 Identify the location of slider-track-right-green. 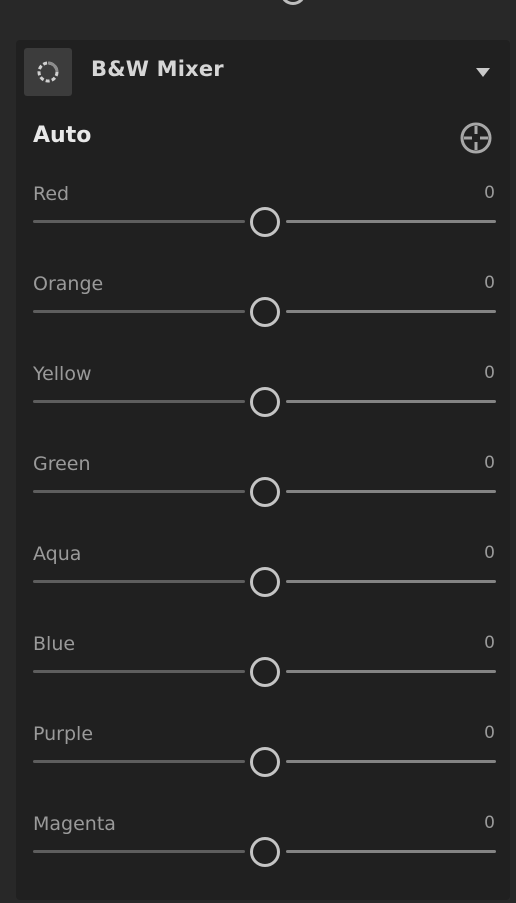
(391, 491).